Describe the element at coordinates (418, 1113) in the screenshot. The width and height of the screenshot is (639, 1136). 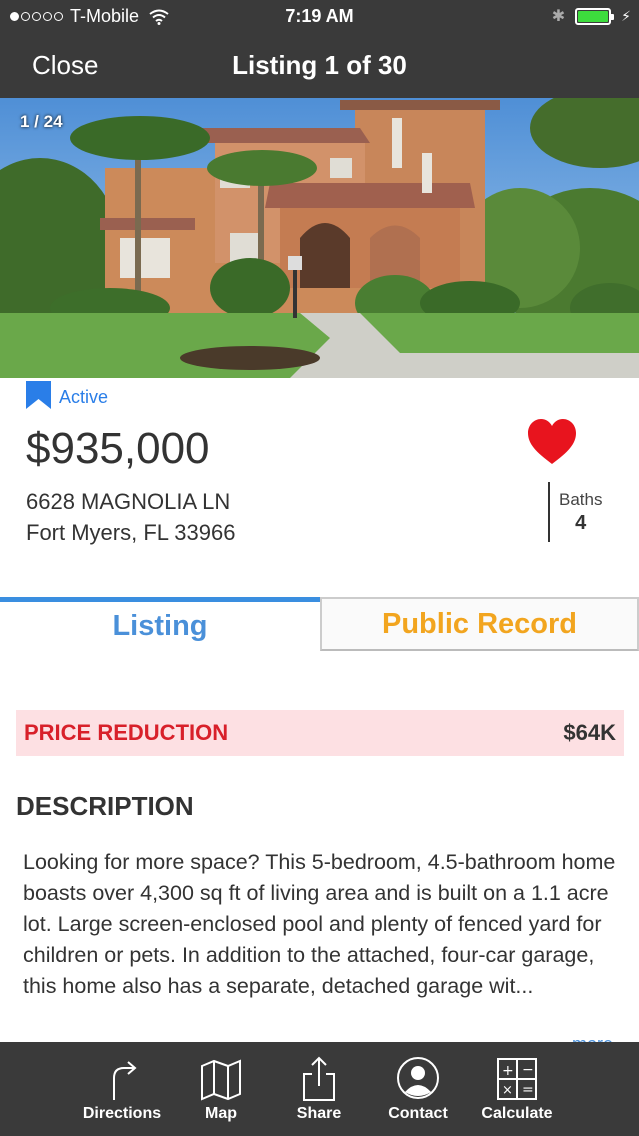
I see `contact-label: Contact` at that location.